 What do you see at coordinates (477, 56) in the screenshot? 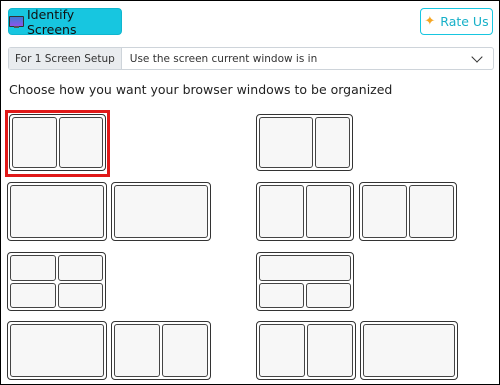
I see `chevron-down-icon` at bounding box center [477, 56].